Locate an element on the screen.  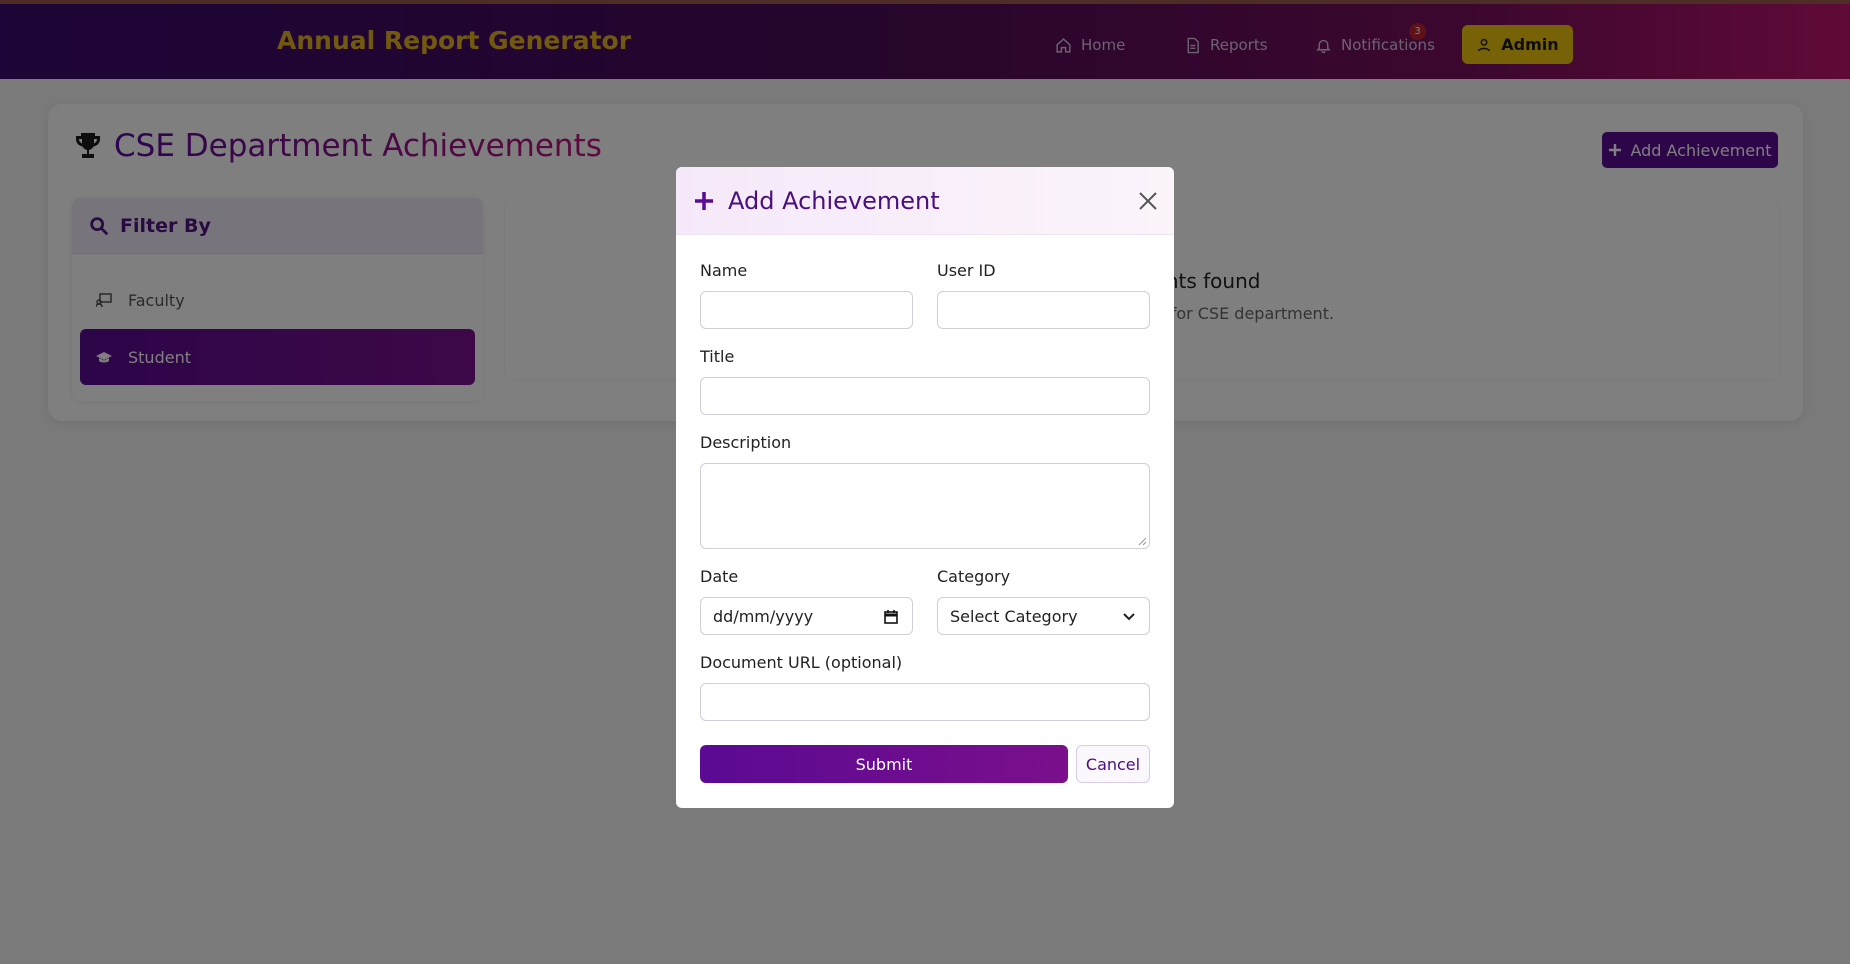
document-url-label: Document URL (optional) is located at coordinates (801, 662).